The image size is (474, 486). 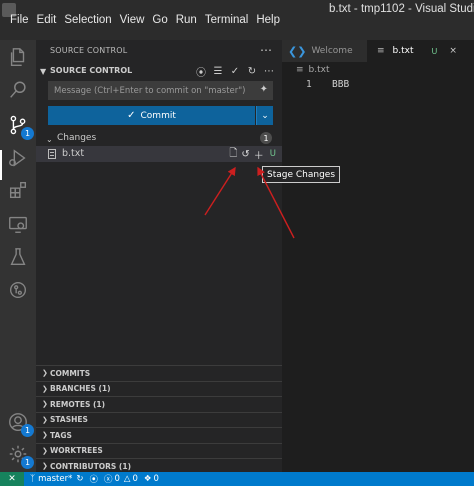 What do you see at coordinates (159, 72) in the screenshot?
I see `source-control-section-header: ▼ SOURCE CONTROL ⦿ ☰ ✓ ↻ ⋯` at bounding box center [159, 72].